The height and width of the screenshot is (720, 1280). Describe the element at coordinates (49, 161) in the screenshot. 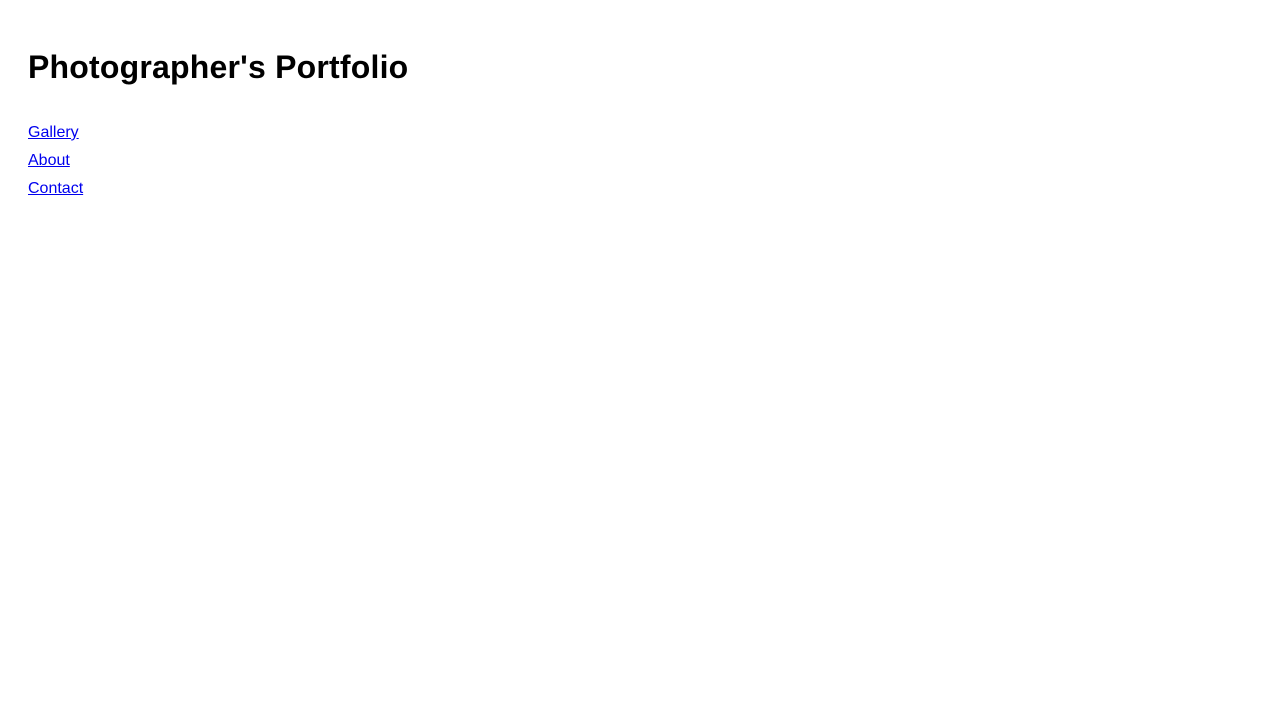

I see `nav-link-about: About` at that location.